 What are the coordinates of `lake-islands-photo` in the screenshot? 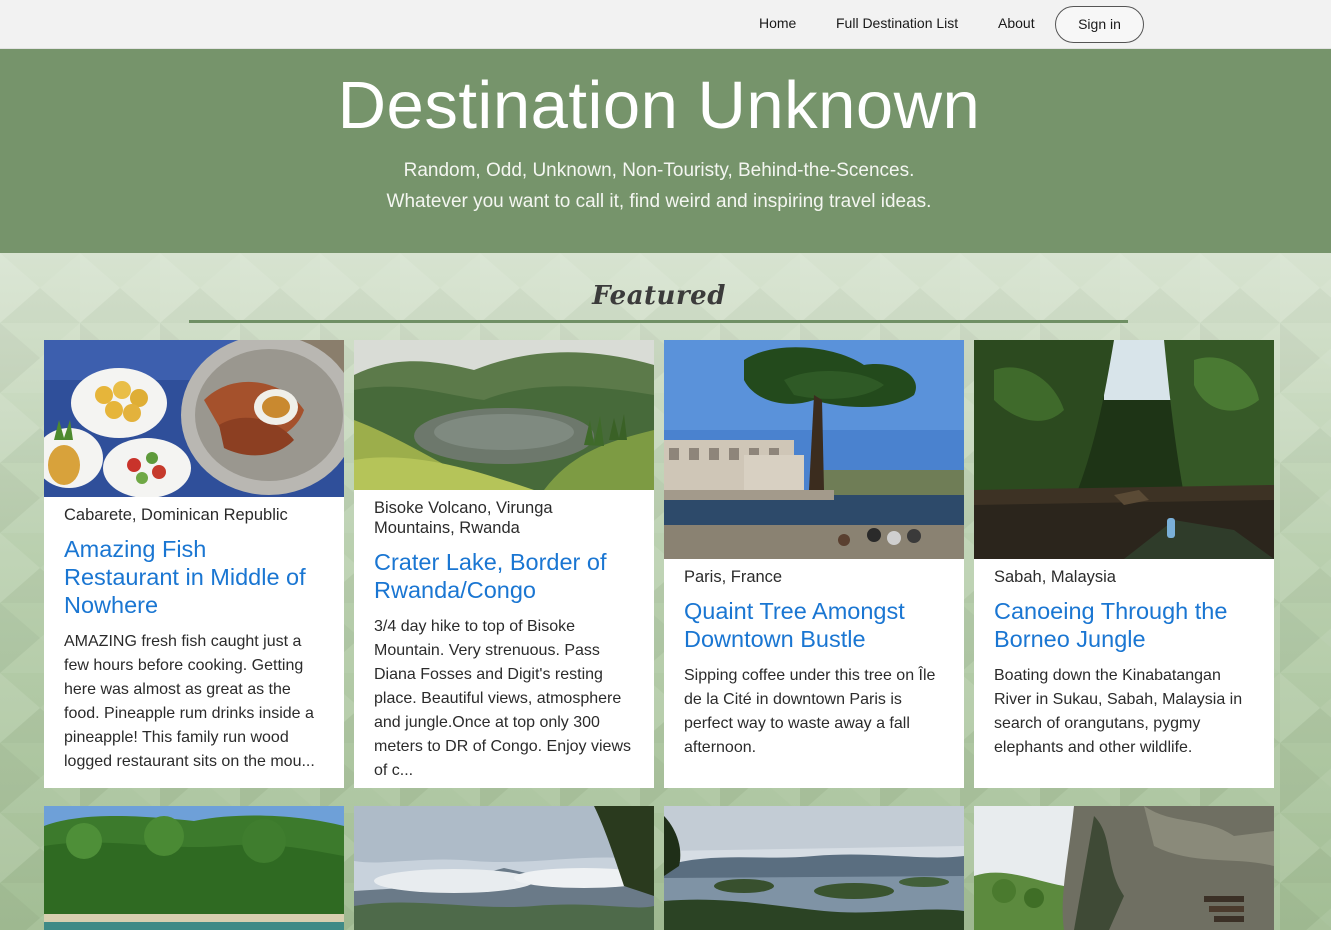 It's located at (814, 868).